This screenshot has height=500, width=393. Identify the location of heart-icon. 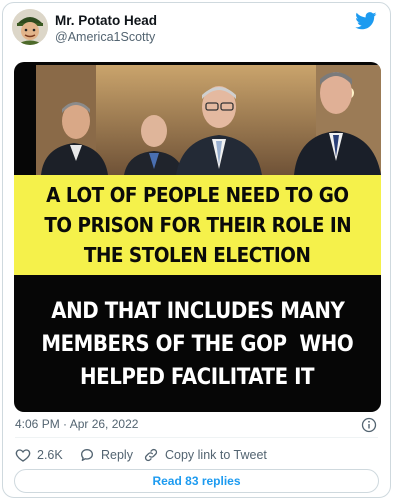
(23, 455).